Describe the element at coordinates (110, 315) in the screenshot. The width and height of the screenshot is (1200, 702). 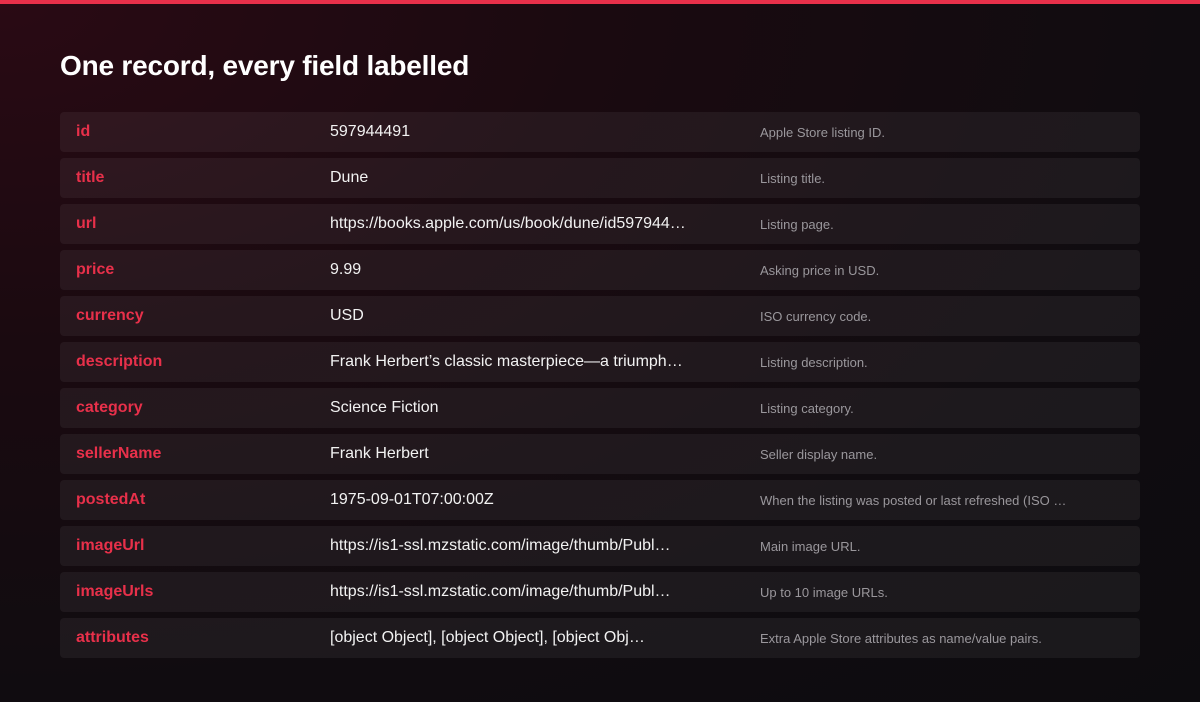
I see `field-name: currency` at that location.